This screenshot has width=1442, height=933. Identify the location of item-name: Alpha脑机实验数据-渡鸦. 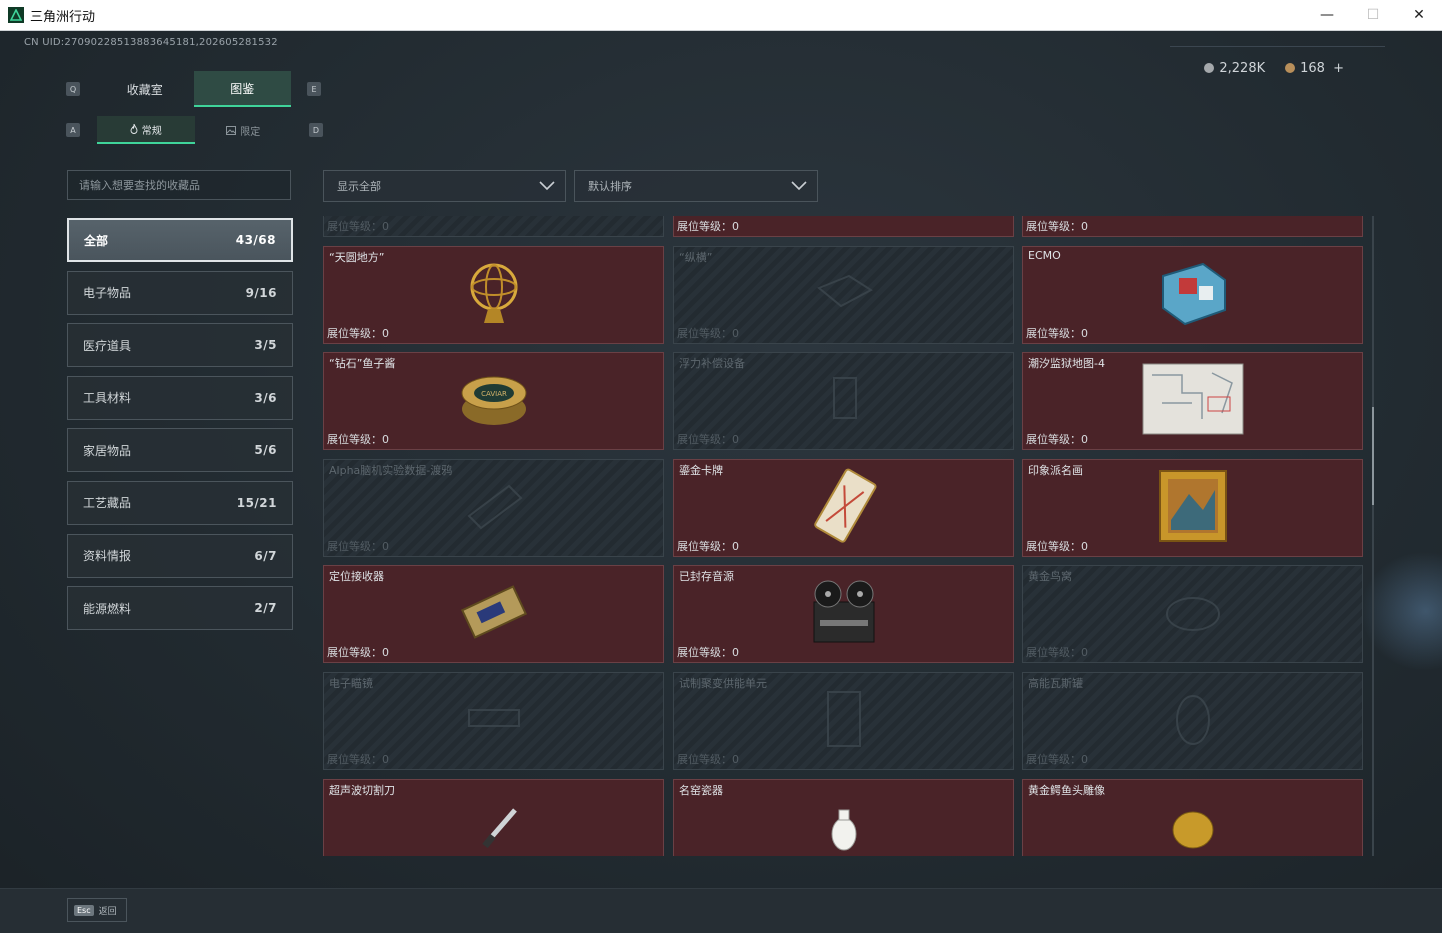
(391, 470).